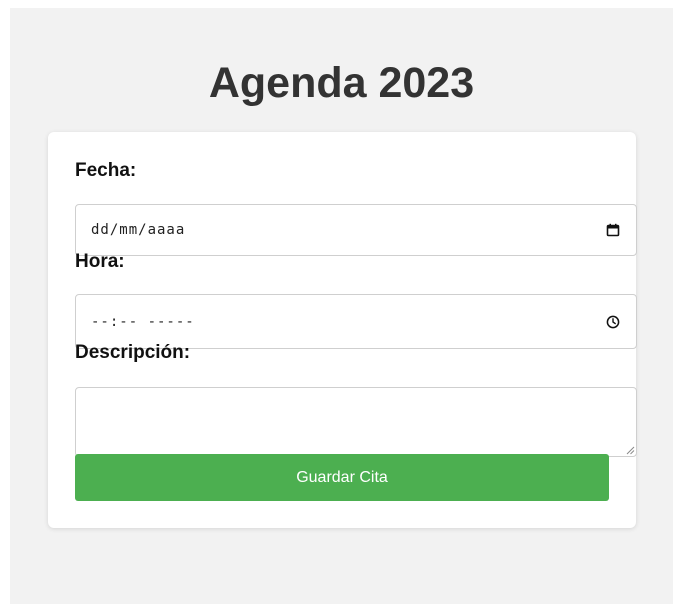 Image resolution: width=673 pixels, height=604 pixels. What do you see at coordinates (356, 422) in the screenshot?
I see `descripcion-textarea` at bounding box center [356, 422].